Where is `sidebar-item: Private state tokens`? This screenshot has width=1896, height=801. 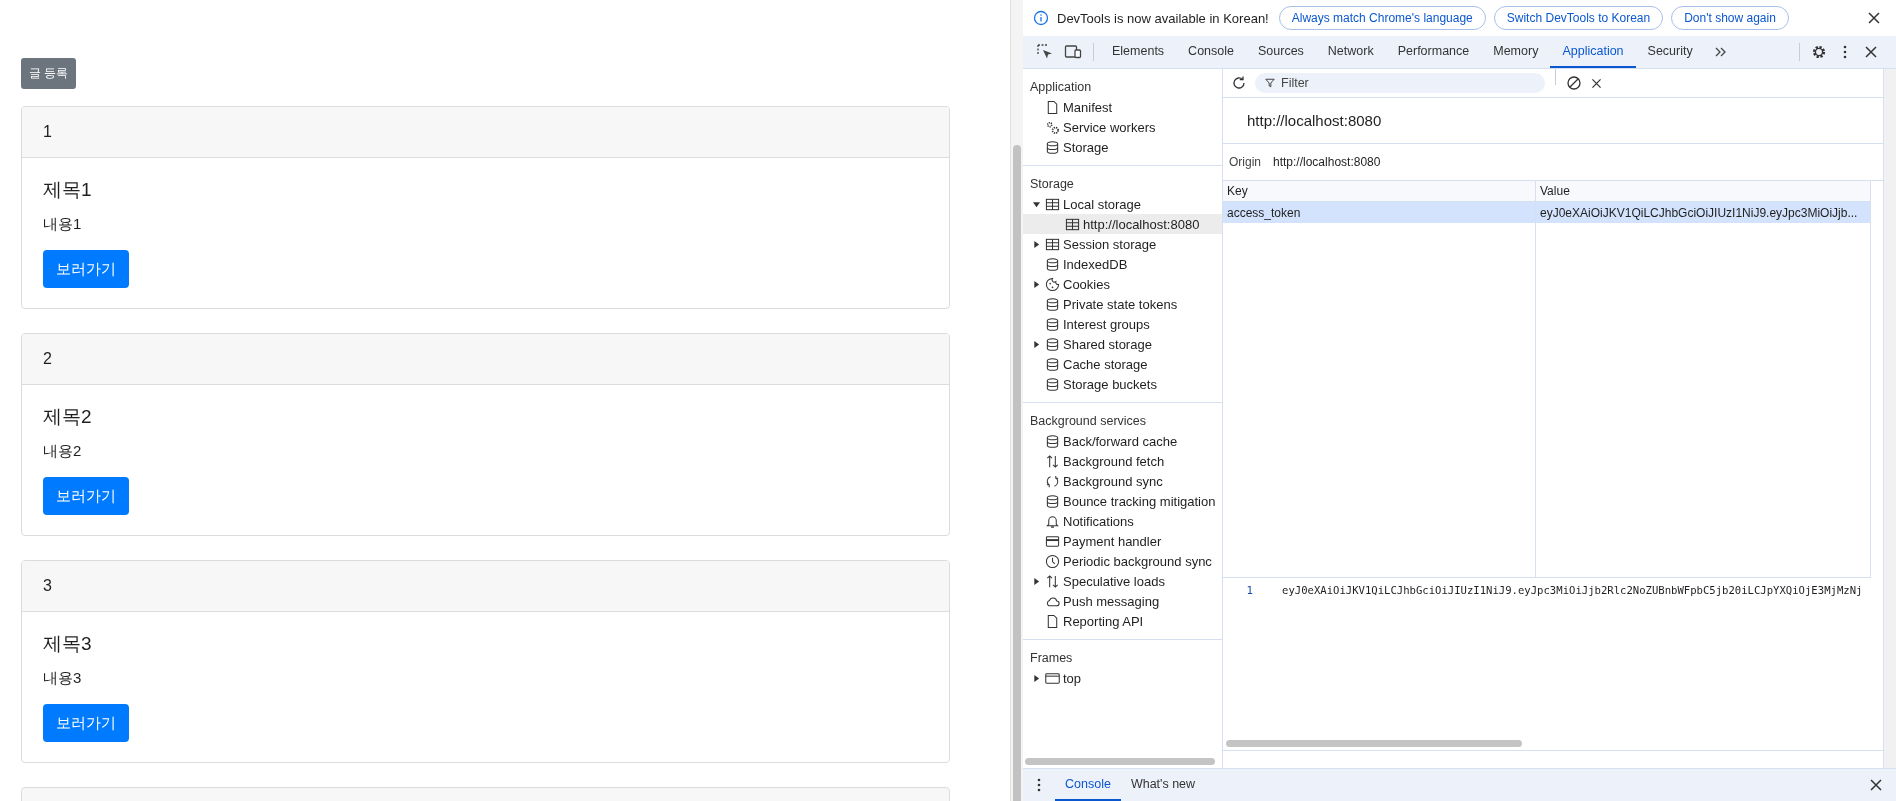
sidebar-item: Private state tokens is located at coordinates (1122, 304).